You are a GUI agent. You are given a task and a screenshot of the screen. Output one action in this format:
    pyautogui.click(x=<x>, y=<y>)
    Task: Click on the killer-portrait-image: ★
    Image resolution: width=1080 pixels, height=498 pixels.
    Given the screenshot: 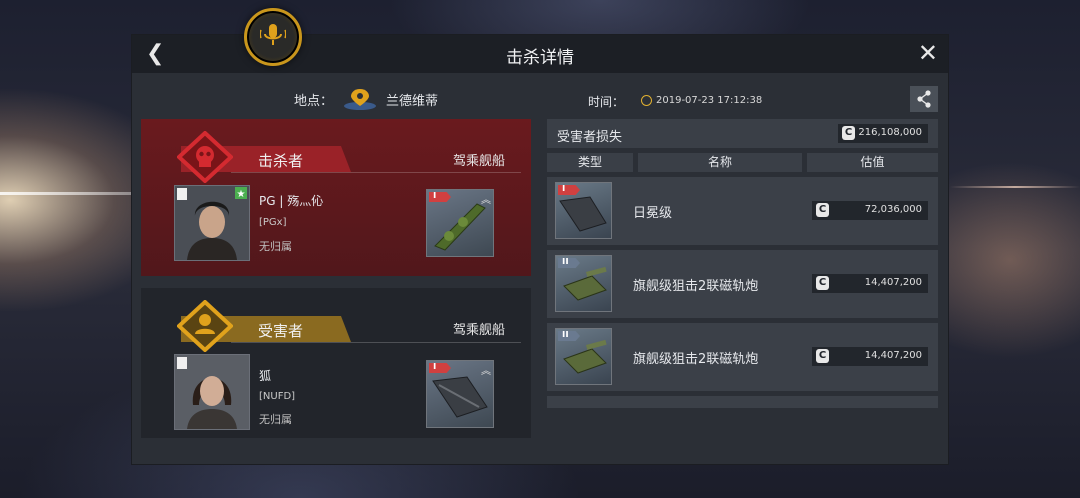 What is the action you would take?
    pyautogui.click(x=212, y=223)
    